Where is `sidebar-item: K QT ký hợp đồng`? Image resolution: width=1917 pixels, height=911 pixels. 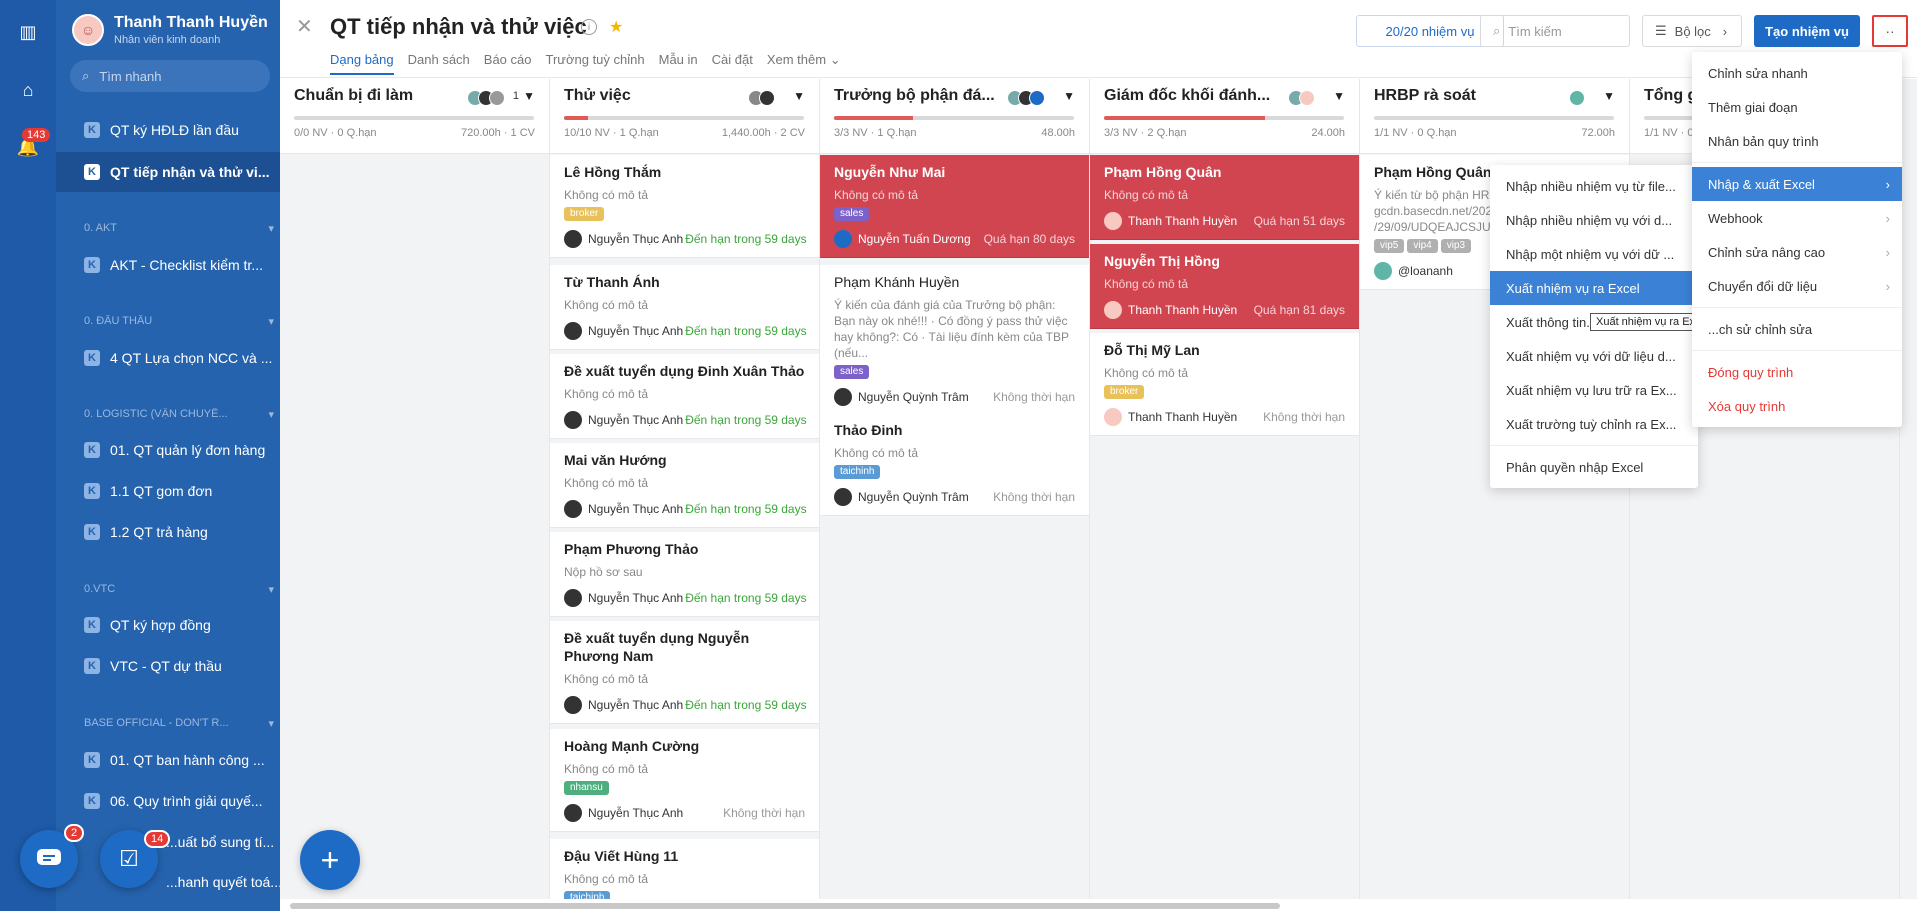
sidebar-item: K QT ký hợp đồng is located at coordinates (168, 625).